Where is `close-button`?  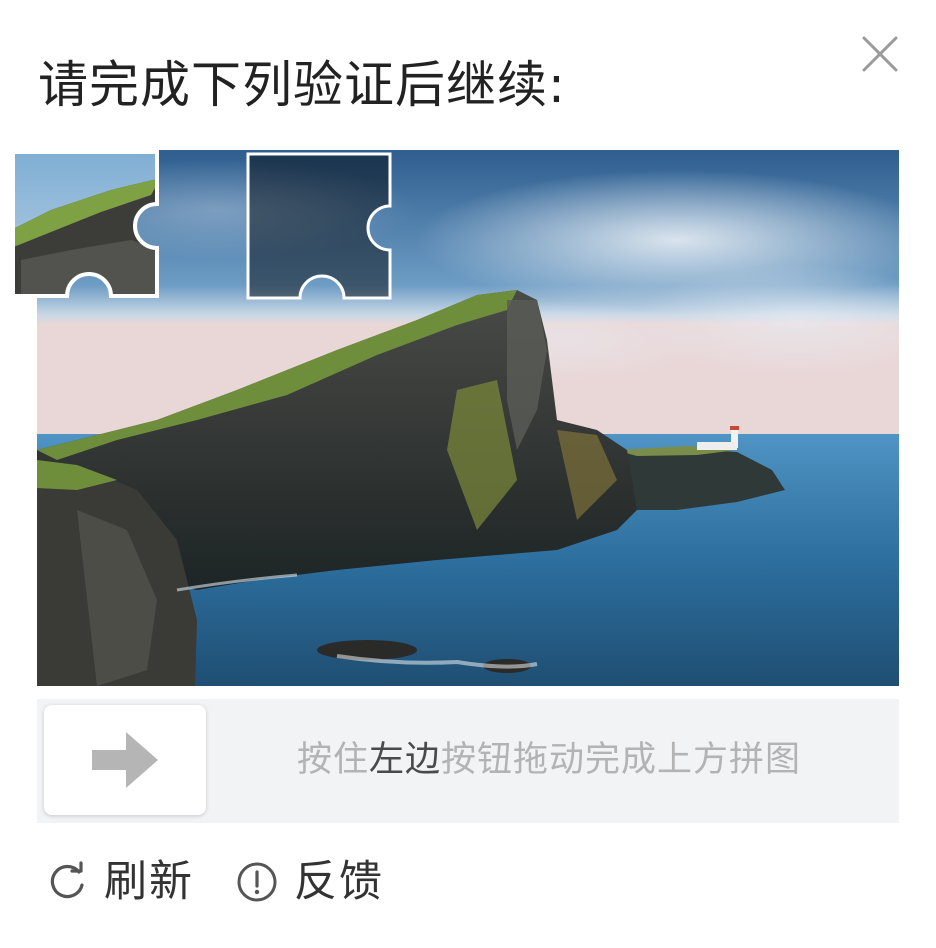
close-button is located at coordinates (880, 54).